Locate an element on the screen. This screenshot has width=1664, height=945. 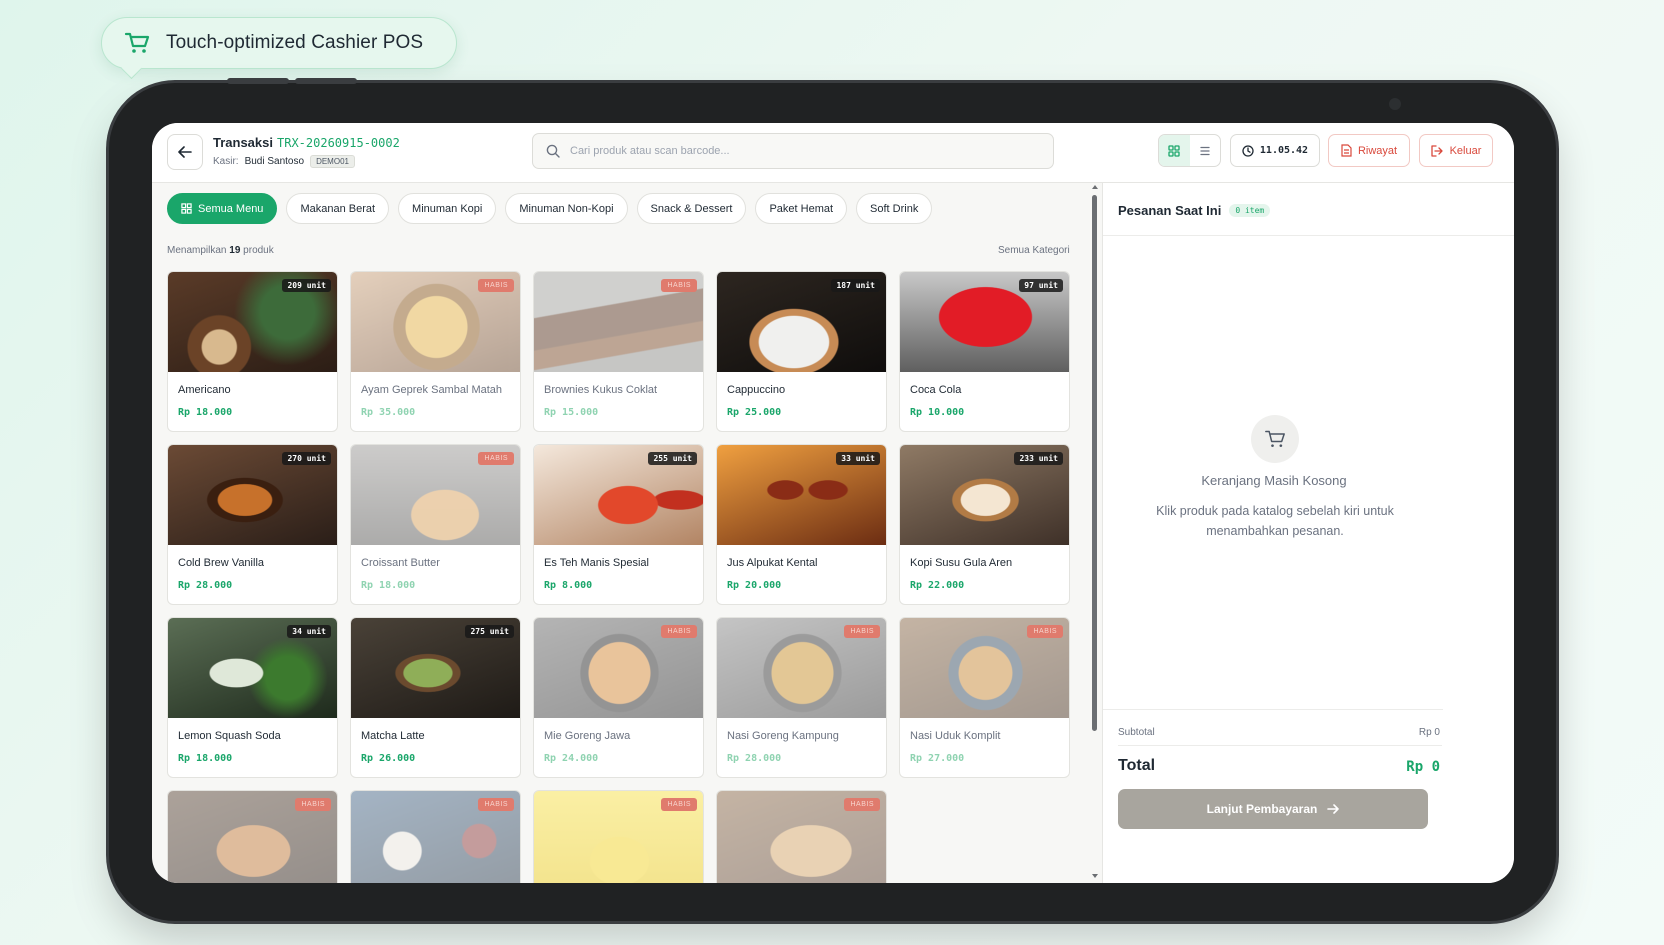
logout-button: Keluar is located at coordinates (1456, 150).